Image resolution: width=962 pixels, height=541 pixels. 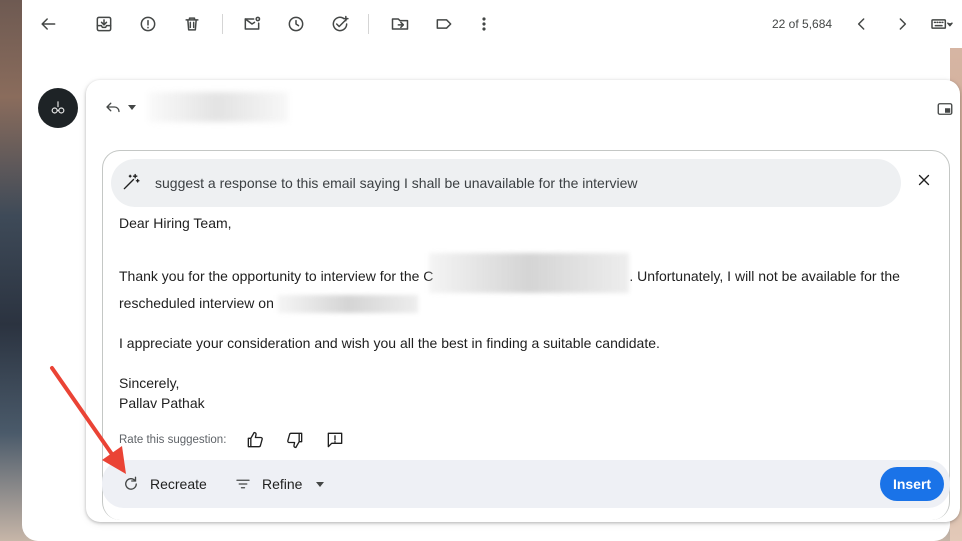 What do you see at coordinates (862, 24) in the screenshot?
I see `older-icon` at bounding box center [862, 24].